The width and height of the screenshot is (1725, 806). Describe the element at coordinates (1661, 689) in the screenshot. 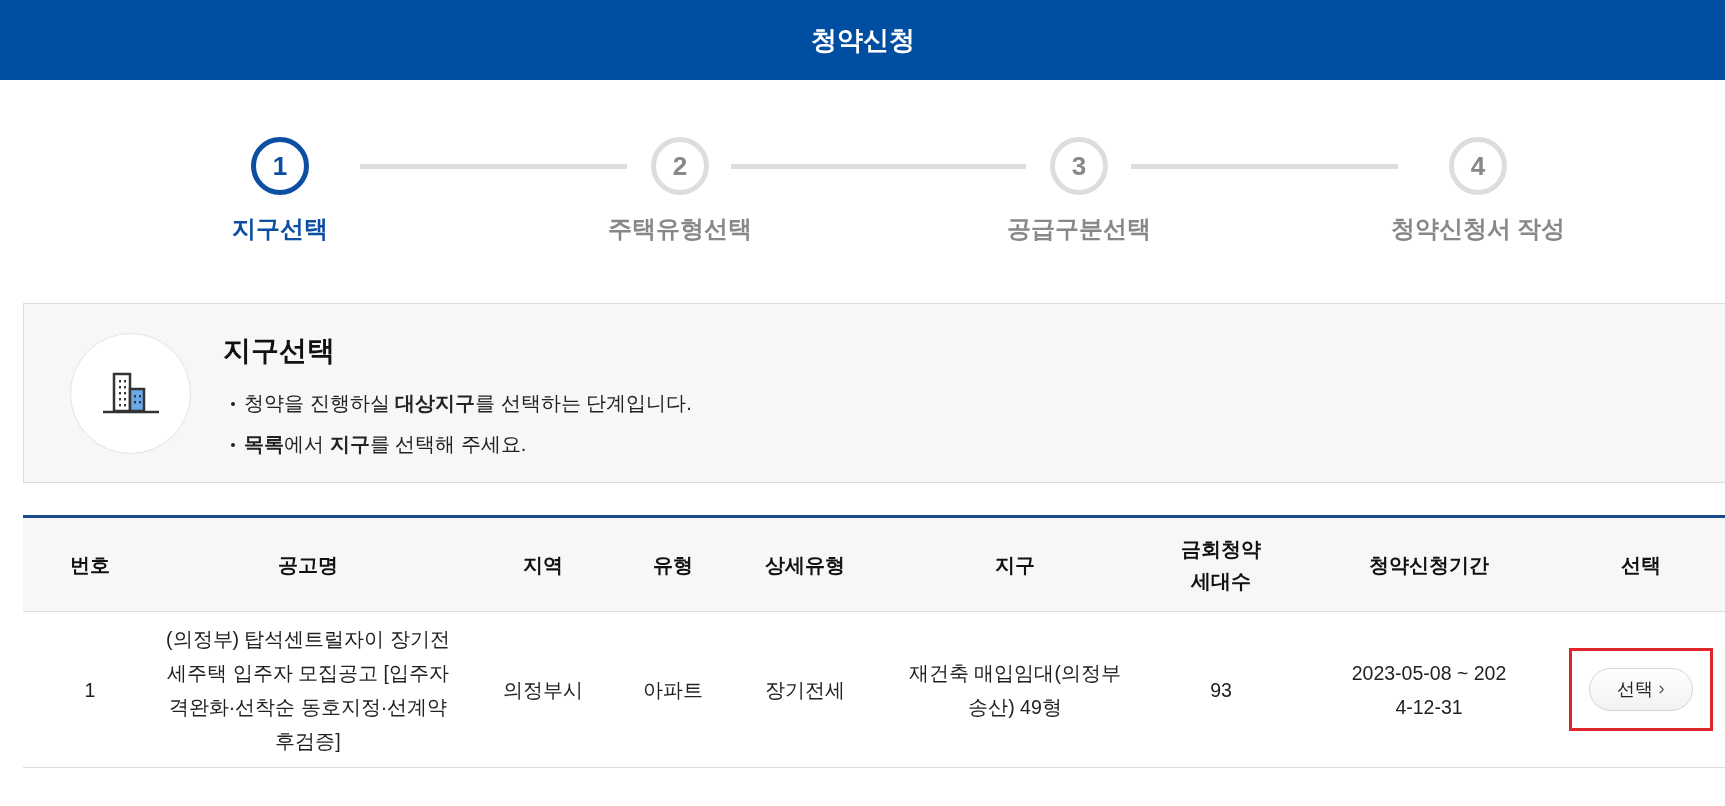

I see `chevron-right-icon` at that location.